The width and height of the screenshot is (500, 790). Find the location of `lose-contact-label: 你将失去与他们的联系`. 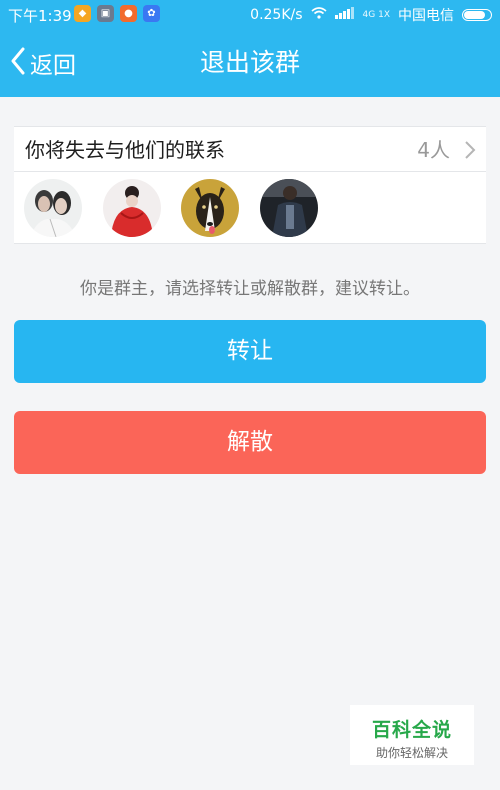

lose-contact-label: 你将失去与他们的联系 is located at coordinates (125, 150).